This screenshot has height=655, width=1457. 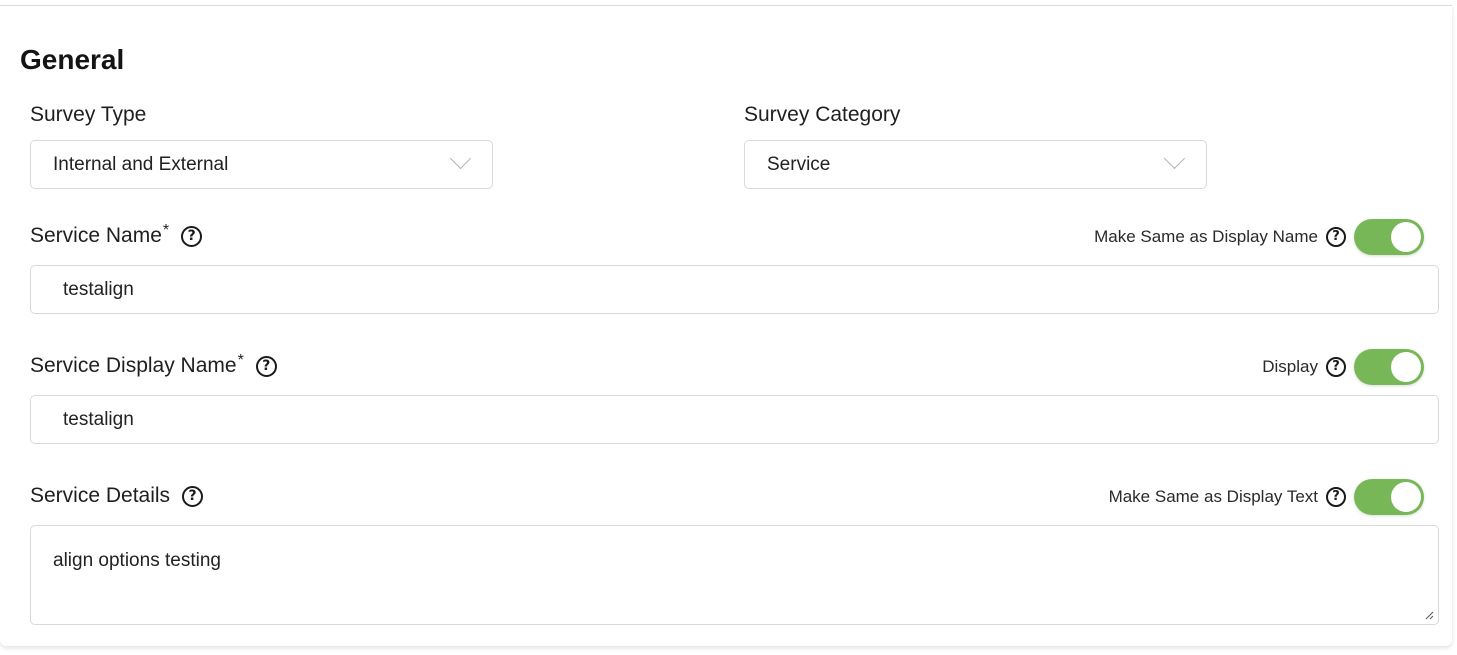 I want to click on make-same-as-display-name-toggle, so click(x=1389, y=237).